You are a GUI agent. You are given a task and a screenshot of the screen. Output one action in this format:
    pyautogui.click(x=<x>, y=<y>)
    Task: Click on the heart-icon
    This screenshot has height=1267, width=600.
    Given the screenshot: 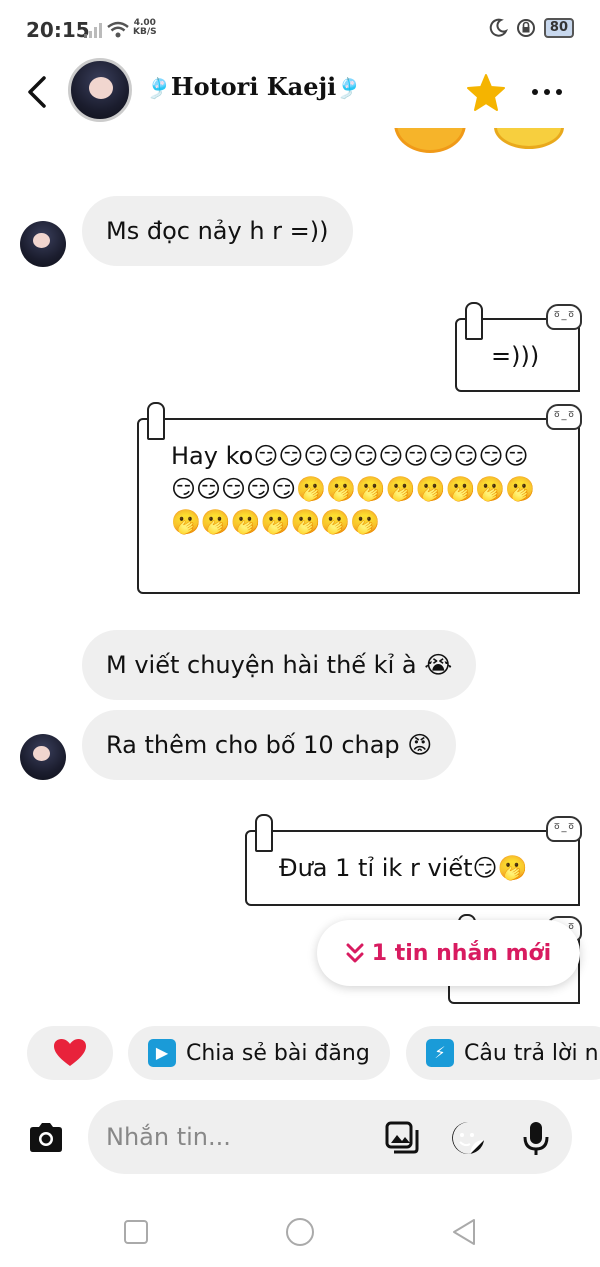 What is the action you would take?
    pyautogui.click(x=70, y=1052)
    